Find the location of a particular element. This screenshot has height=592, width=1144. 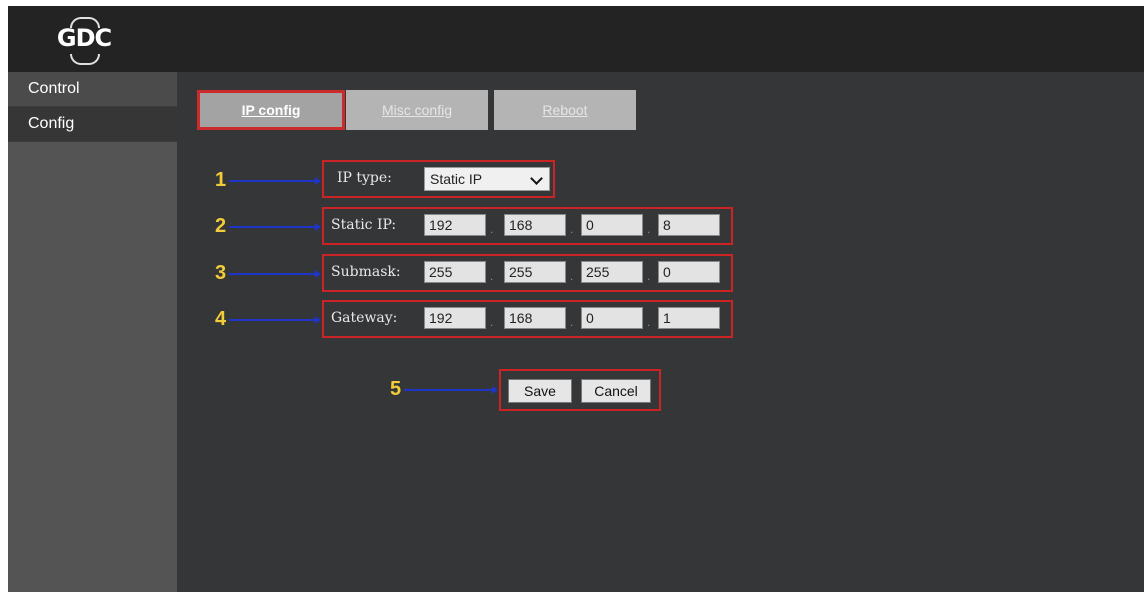

gdc-logo: GDC is located at coordinates (89, 41).